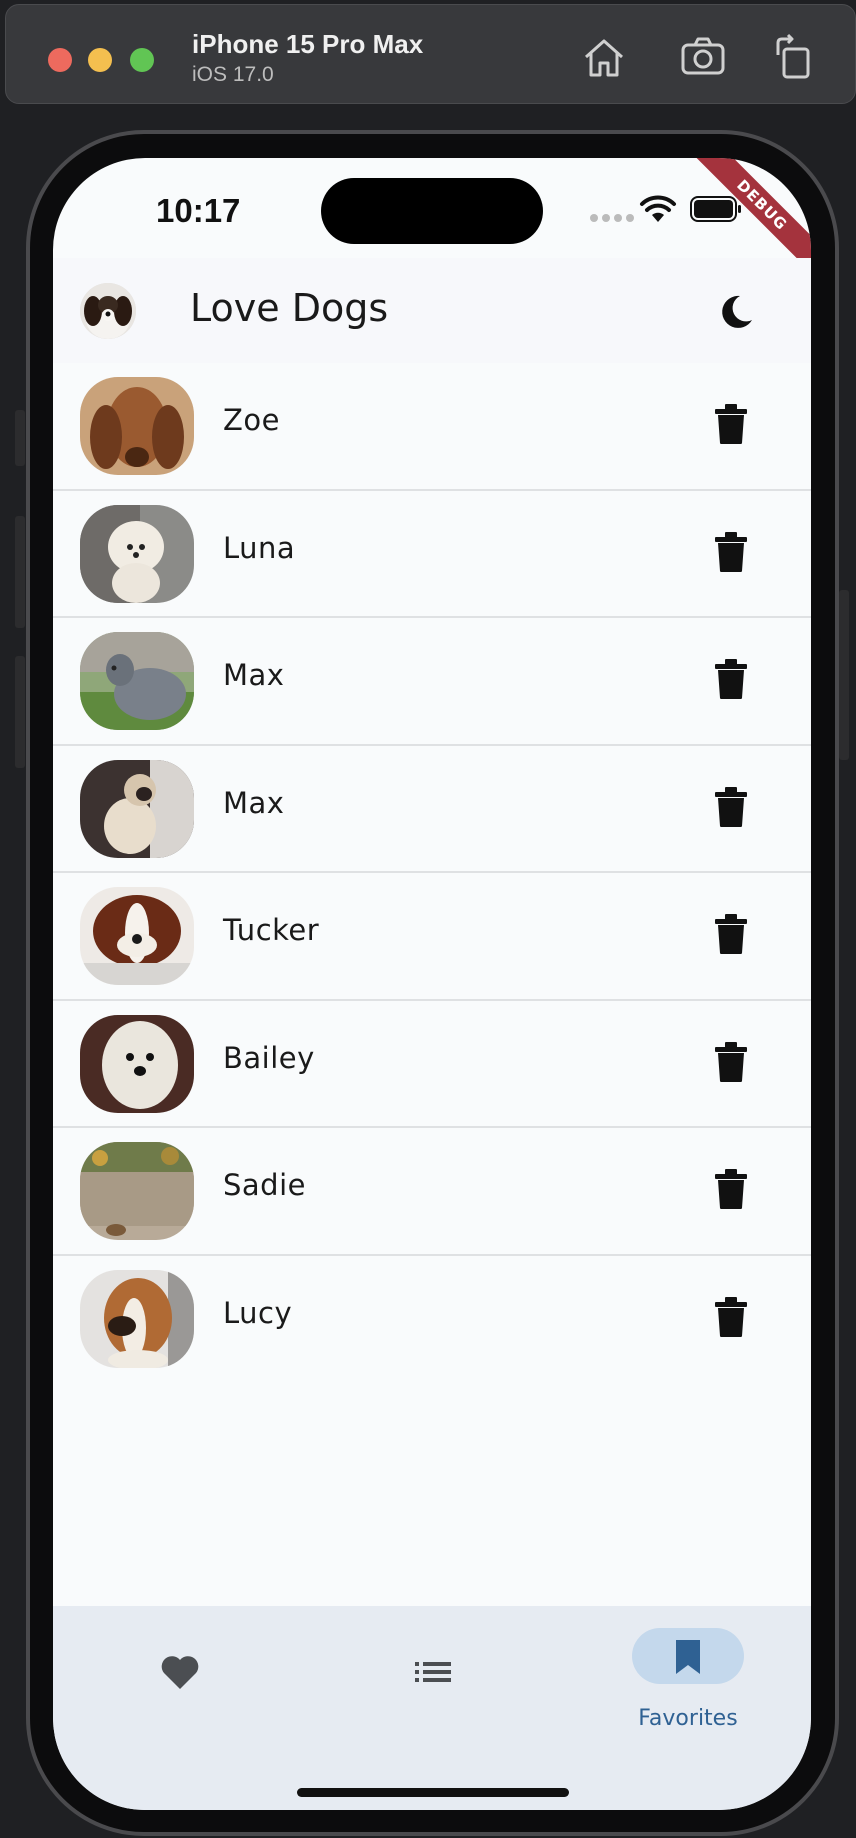 The image size is (856, 1838). Describe the element at coordinates (271, 930) in the screenshot. I see `dog-name: Tucker` at that location.